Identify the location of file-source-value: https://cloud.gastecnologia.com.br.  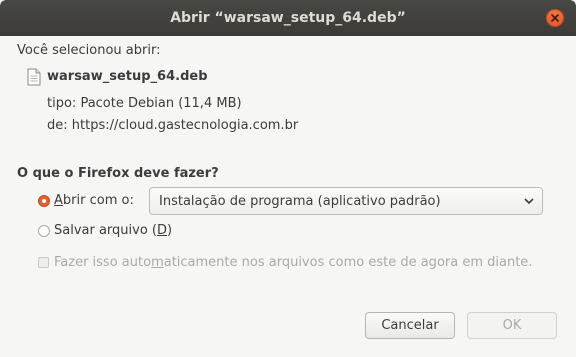
(185, 125).